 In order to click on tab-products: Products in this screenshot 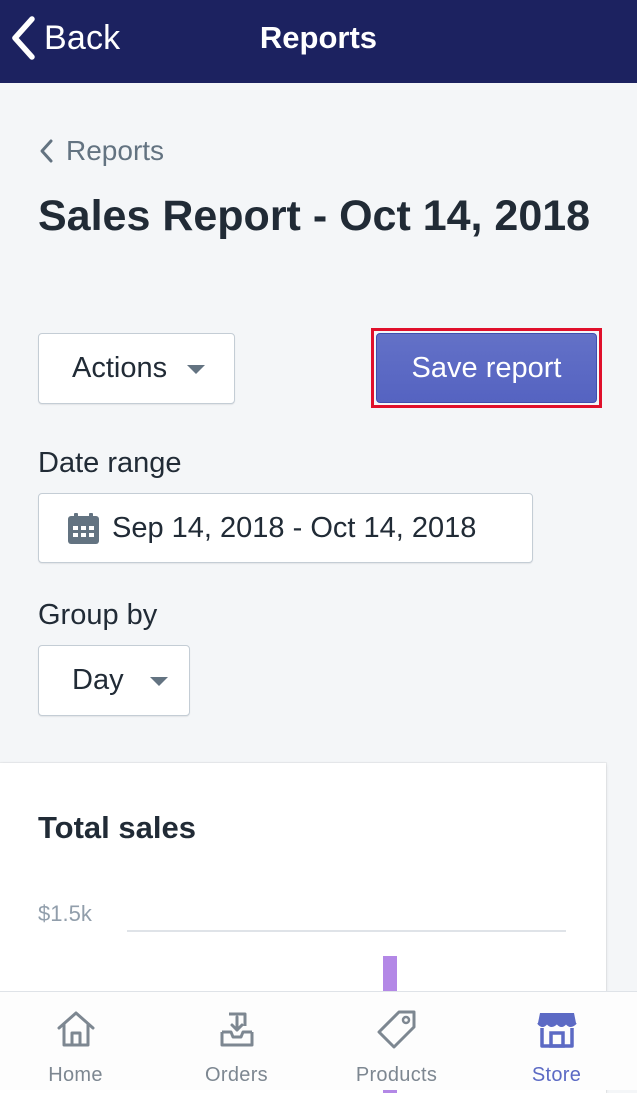, I will do `click(396, 1041)`.